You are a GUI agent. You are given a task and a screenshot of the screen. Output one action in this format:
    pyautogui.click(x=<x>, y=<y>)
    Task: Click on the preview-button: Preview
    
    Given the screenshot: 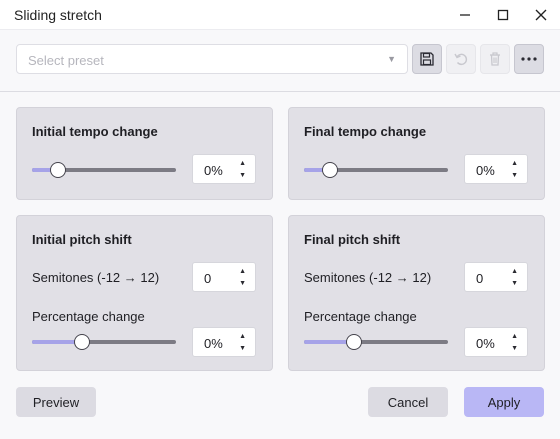 What is the action you would take?
    pyautogui.click(x=56, y=402)
    